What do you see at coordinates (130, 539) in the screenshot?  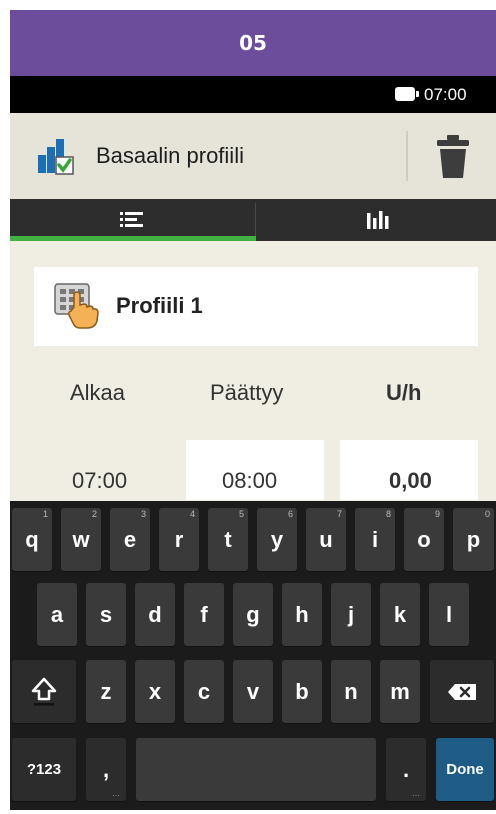 I see `key-e: e3` at bounding box center [130, 539].